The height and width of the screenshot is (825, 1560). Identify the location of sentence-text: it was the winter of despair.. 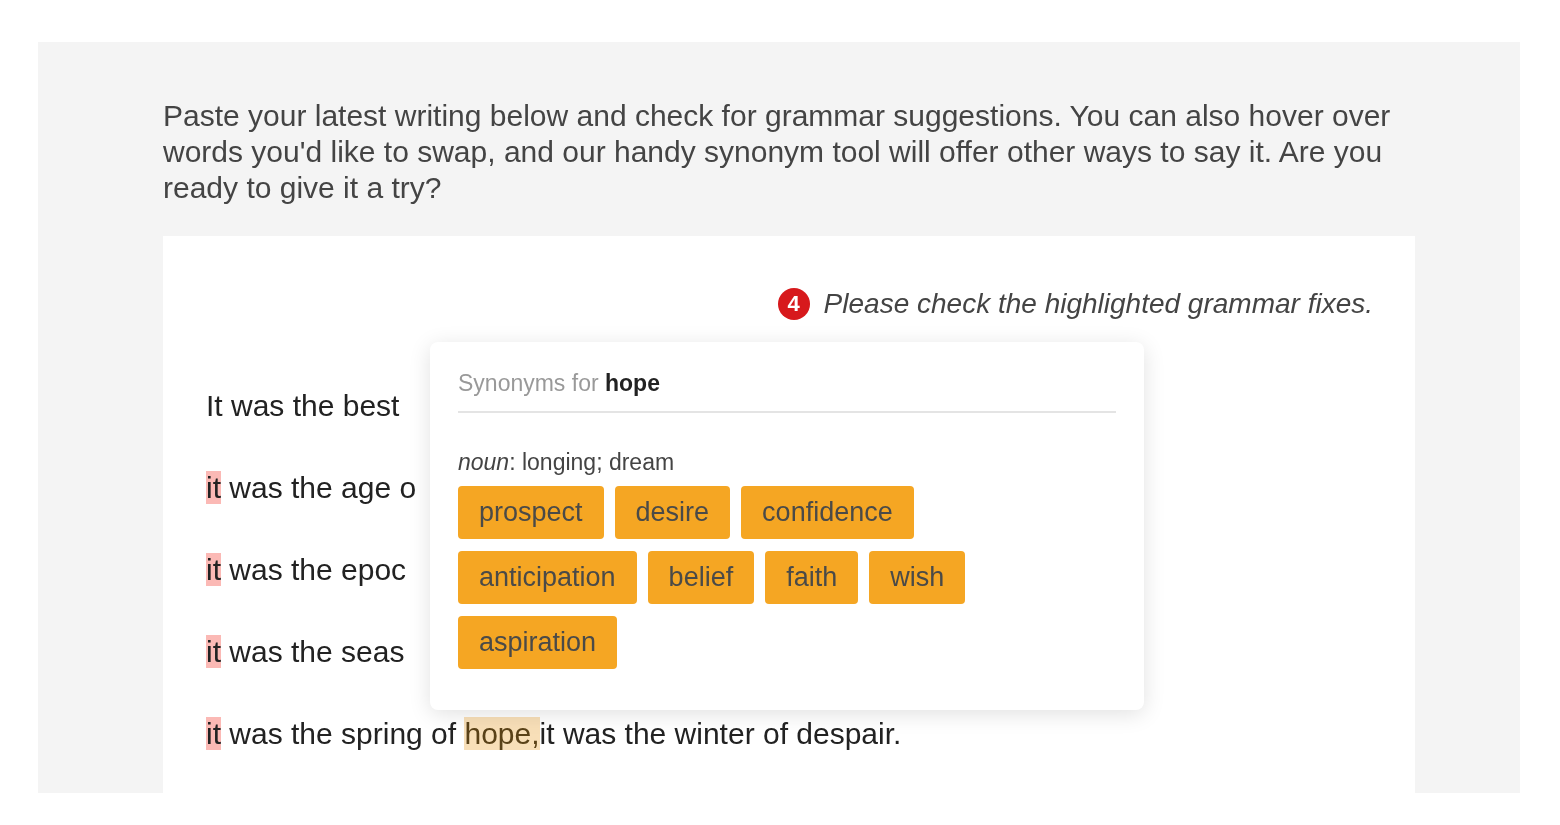
(720, 733).